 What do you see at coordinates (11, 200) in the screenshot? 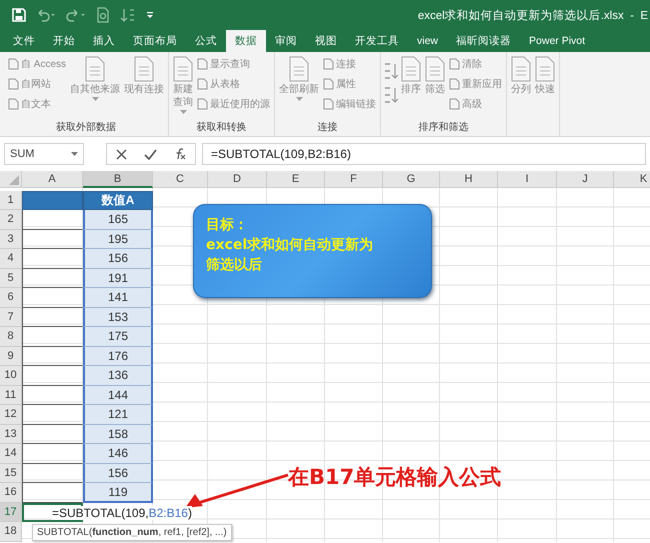
I see `row-header: 1` at bounding box center [11, 200].